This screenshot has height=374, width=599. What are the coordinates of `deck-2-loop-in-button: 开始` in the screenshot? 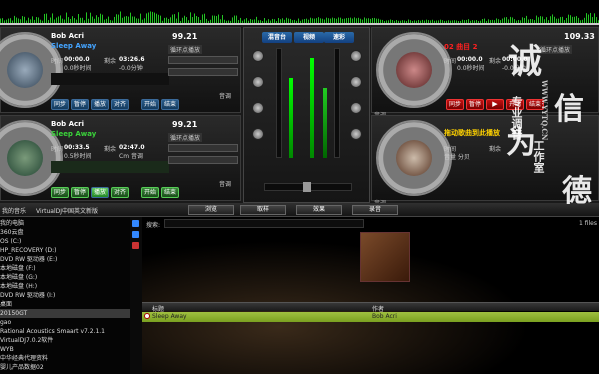 It's located at (150, 192).